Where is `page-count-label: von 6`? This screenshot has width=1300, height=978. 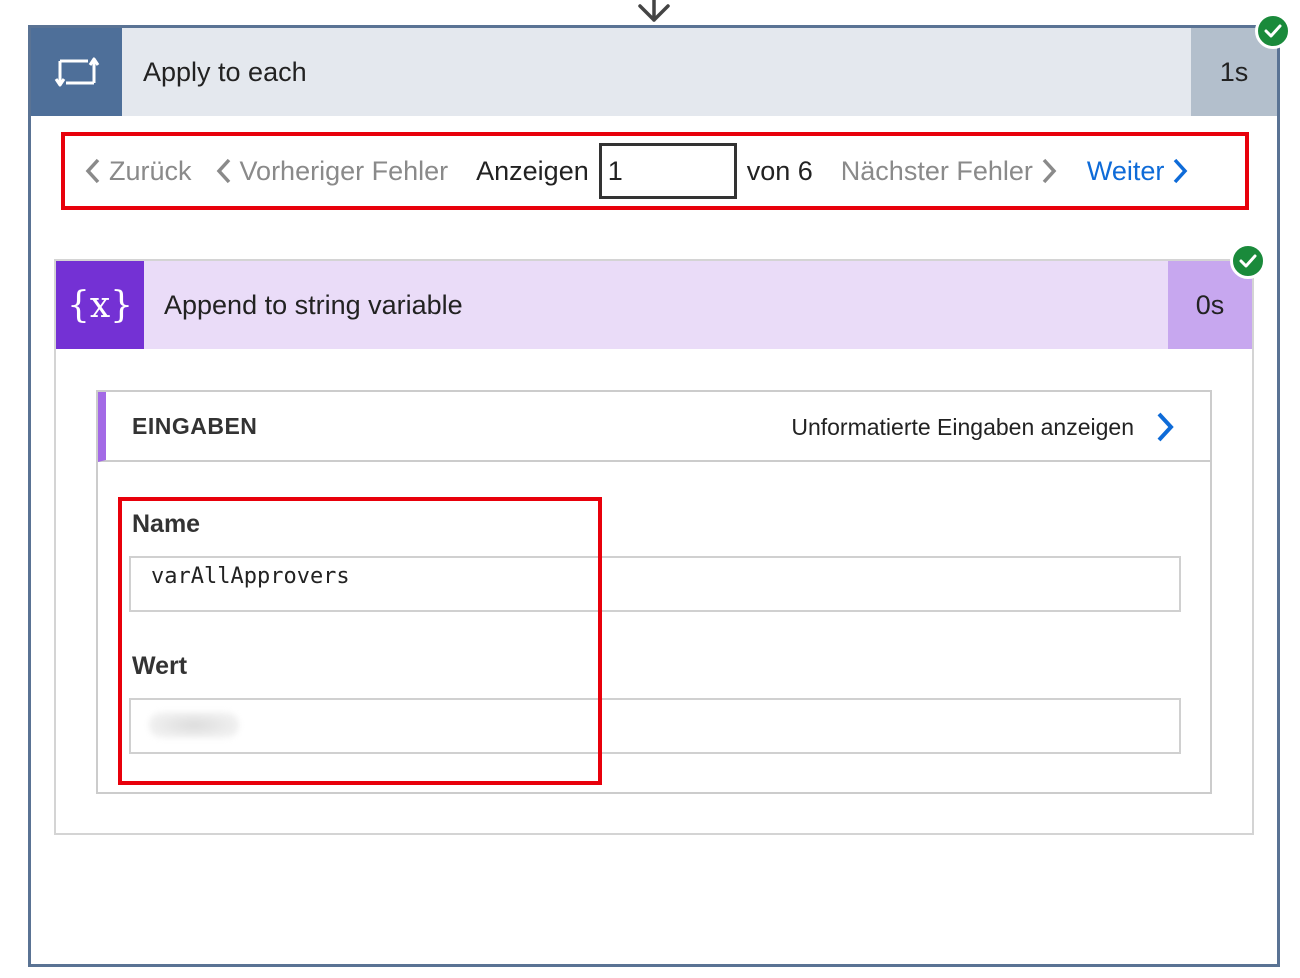 page-count-label: von 6 is located at coordinates (779, 170).